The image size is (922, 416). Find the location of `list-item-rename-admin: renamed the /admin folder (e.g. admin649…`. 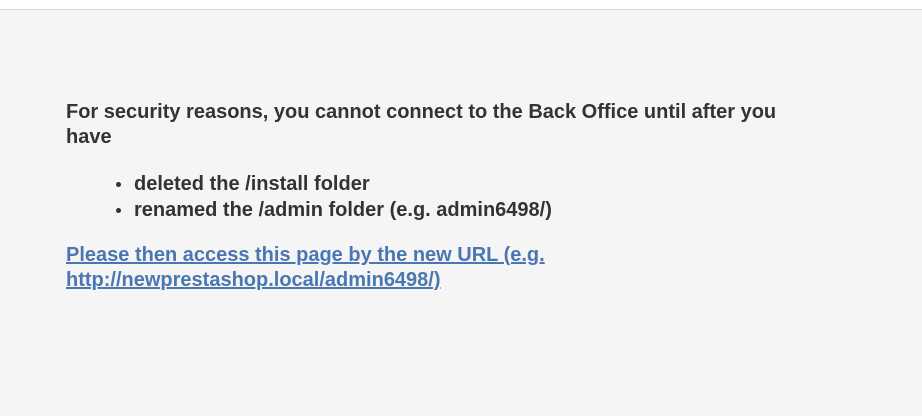

list-item-rename-admin: renamed the /admin folder (e.g. admin649… is located at coordinates (481, 210).